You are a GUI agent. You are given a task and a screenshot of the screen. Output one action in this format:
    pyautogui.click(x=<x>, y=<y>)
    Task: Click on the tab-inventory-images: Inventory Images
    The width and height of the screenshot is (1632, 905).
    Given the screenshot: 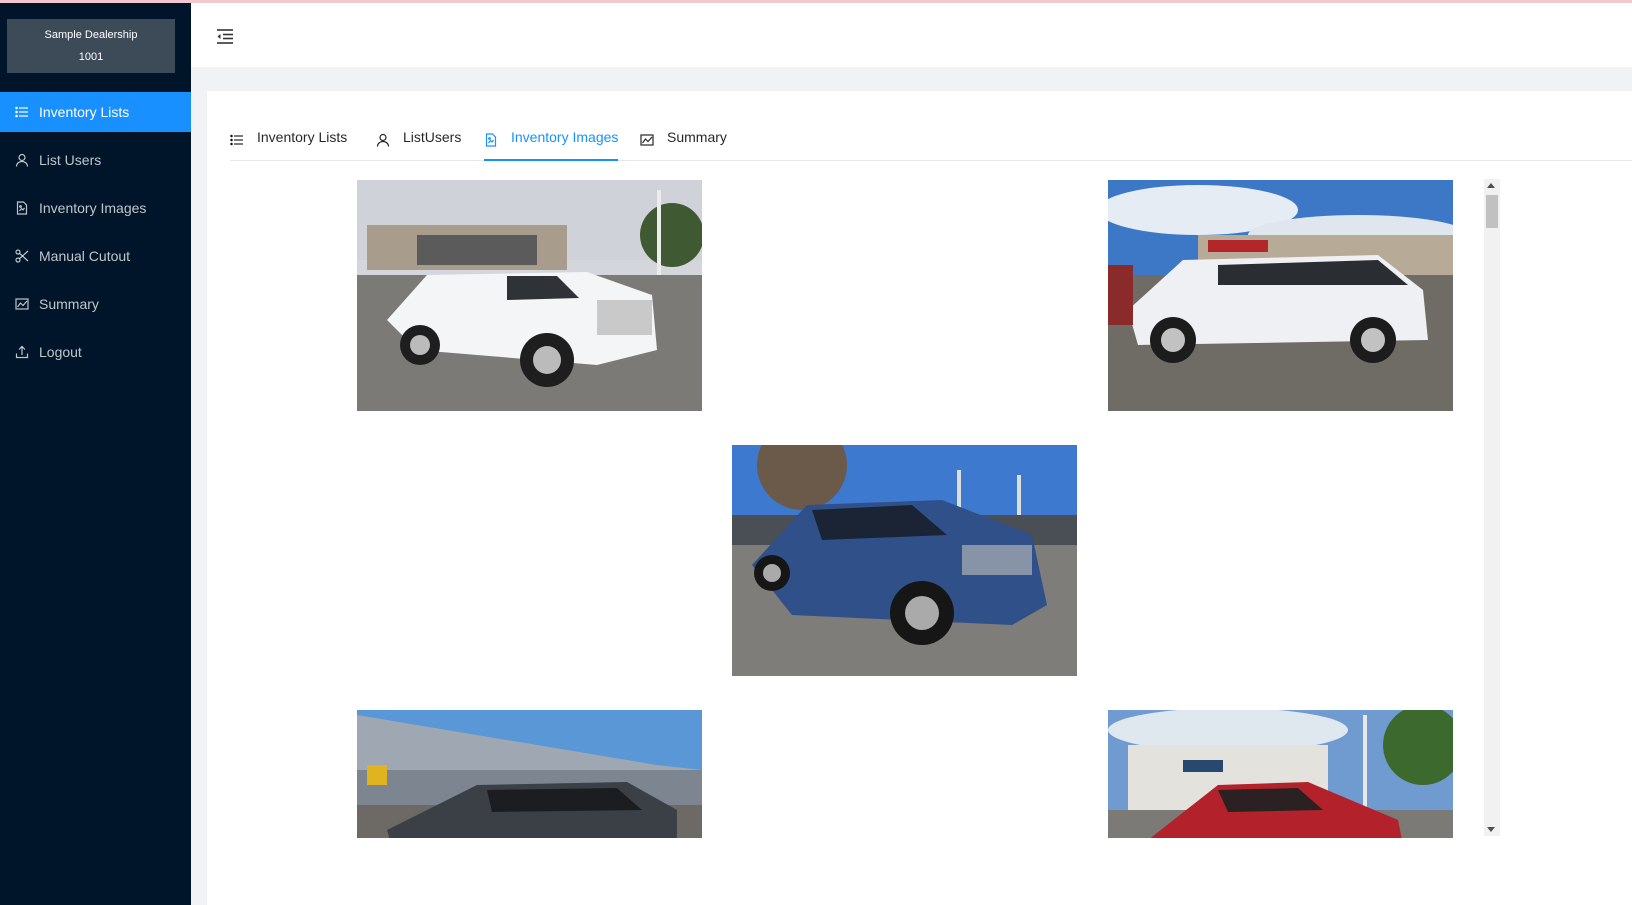 What is the action you would take?
    pyautogui.click(x=551, y=145)
    